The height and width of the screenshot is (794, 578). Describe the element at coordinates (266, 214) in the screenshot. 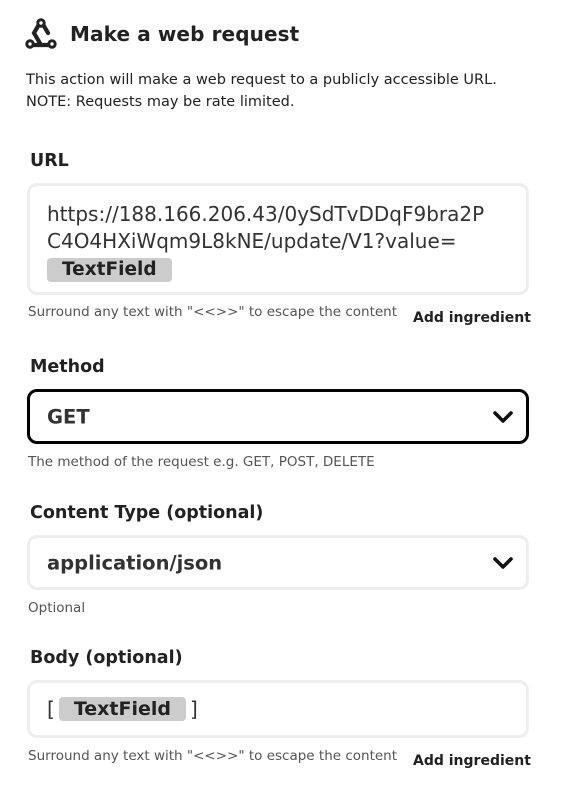

I see `url-line-1: https://188.166.206.43/0ySdTvDDqF9bra2P` at that location.